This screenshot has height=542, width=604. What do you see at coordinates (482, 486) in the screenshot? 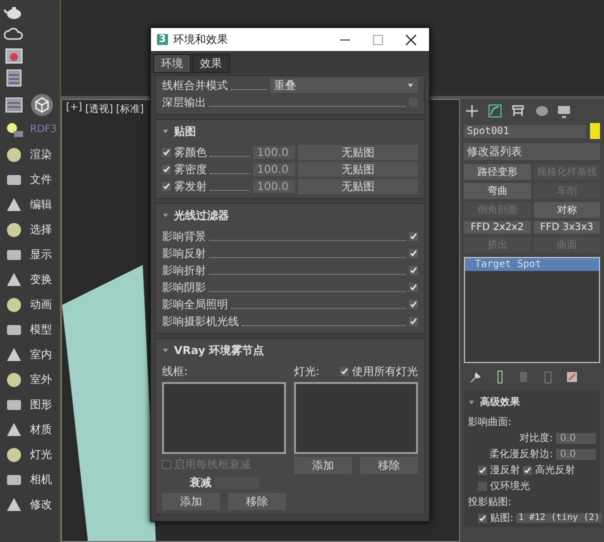
I see `checkbox` at bounding box center [482, 486].